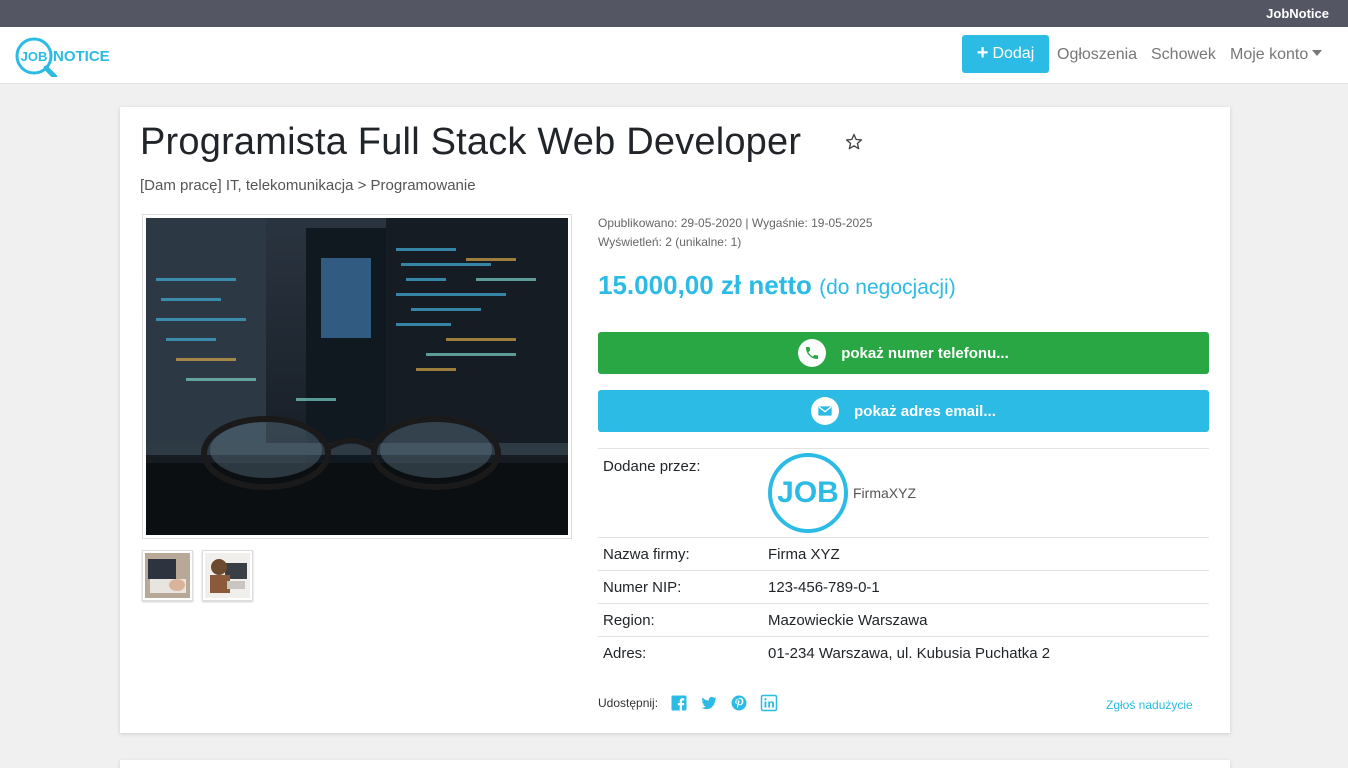  Describe the element at coordinates (986, 554) in the screenshot. I see `company-name-value: Firma XYZ` at that location.